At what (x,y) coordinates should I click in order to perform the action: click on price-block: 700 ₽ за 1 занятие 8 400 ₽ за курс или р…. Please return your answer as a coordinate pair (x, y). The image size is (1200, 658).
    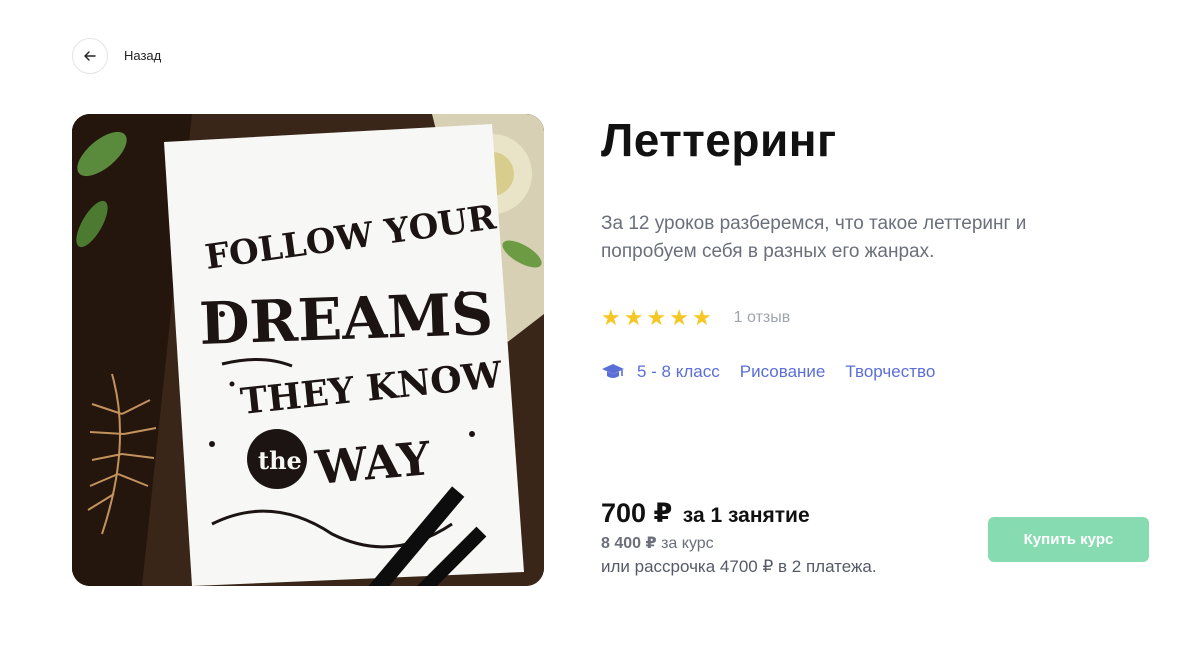
    Looking at the image, I should click on (739, 537).